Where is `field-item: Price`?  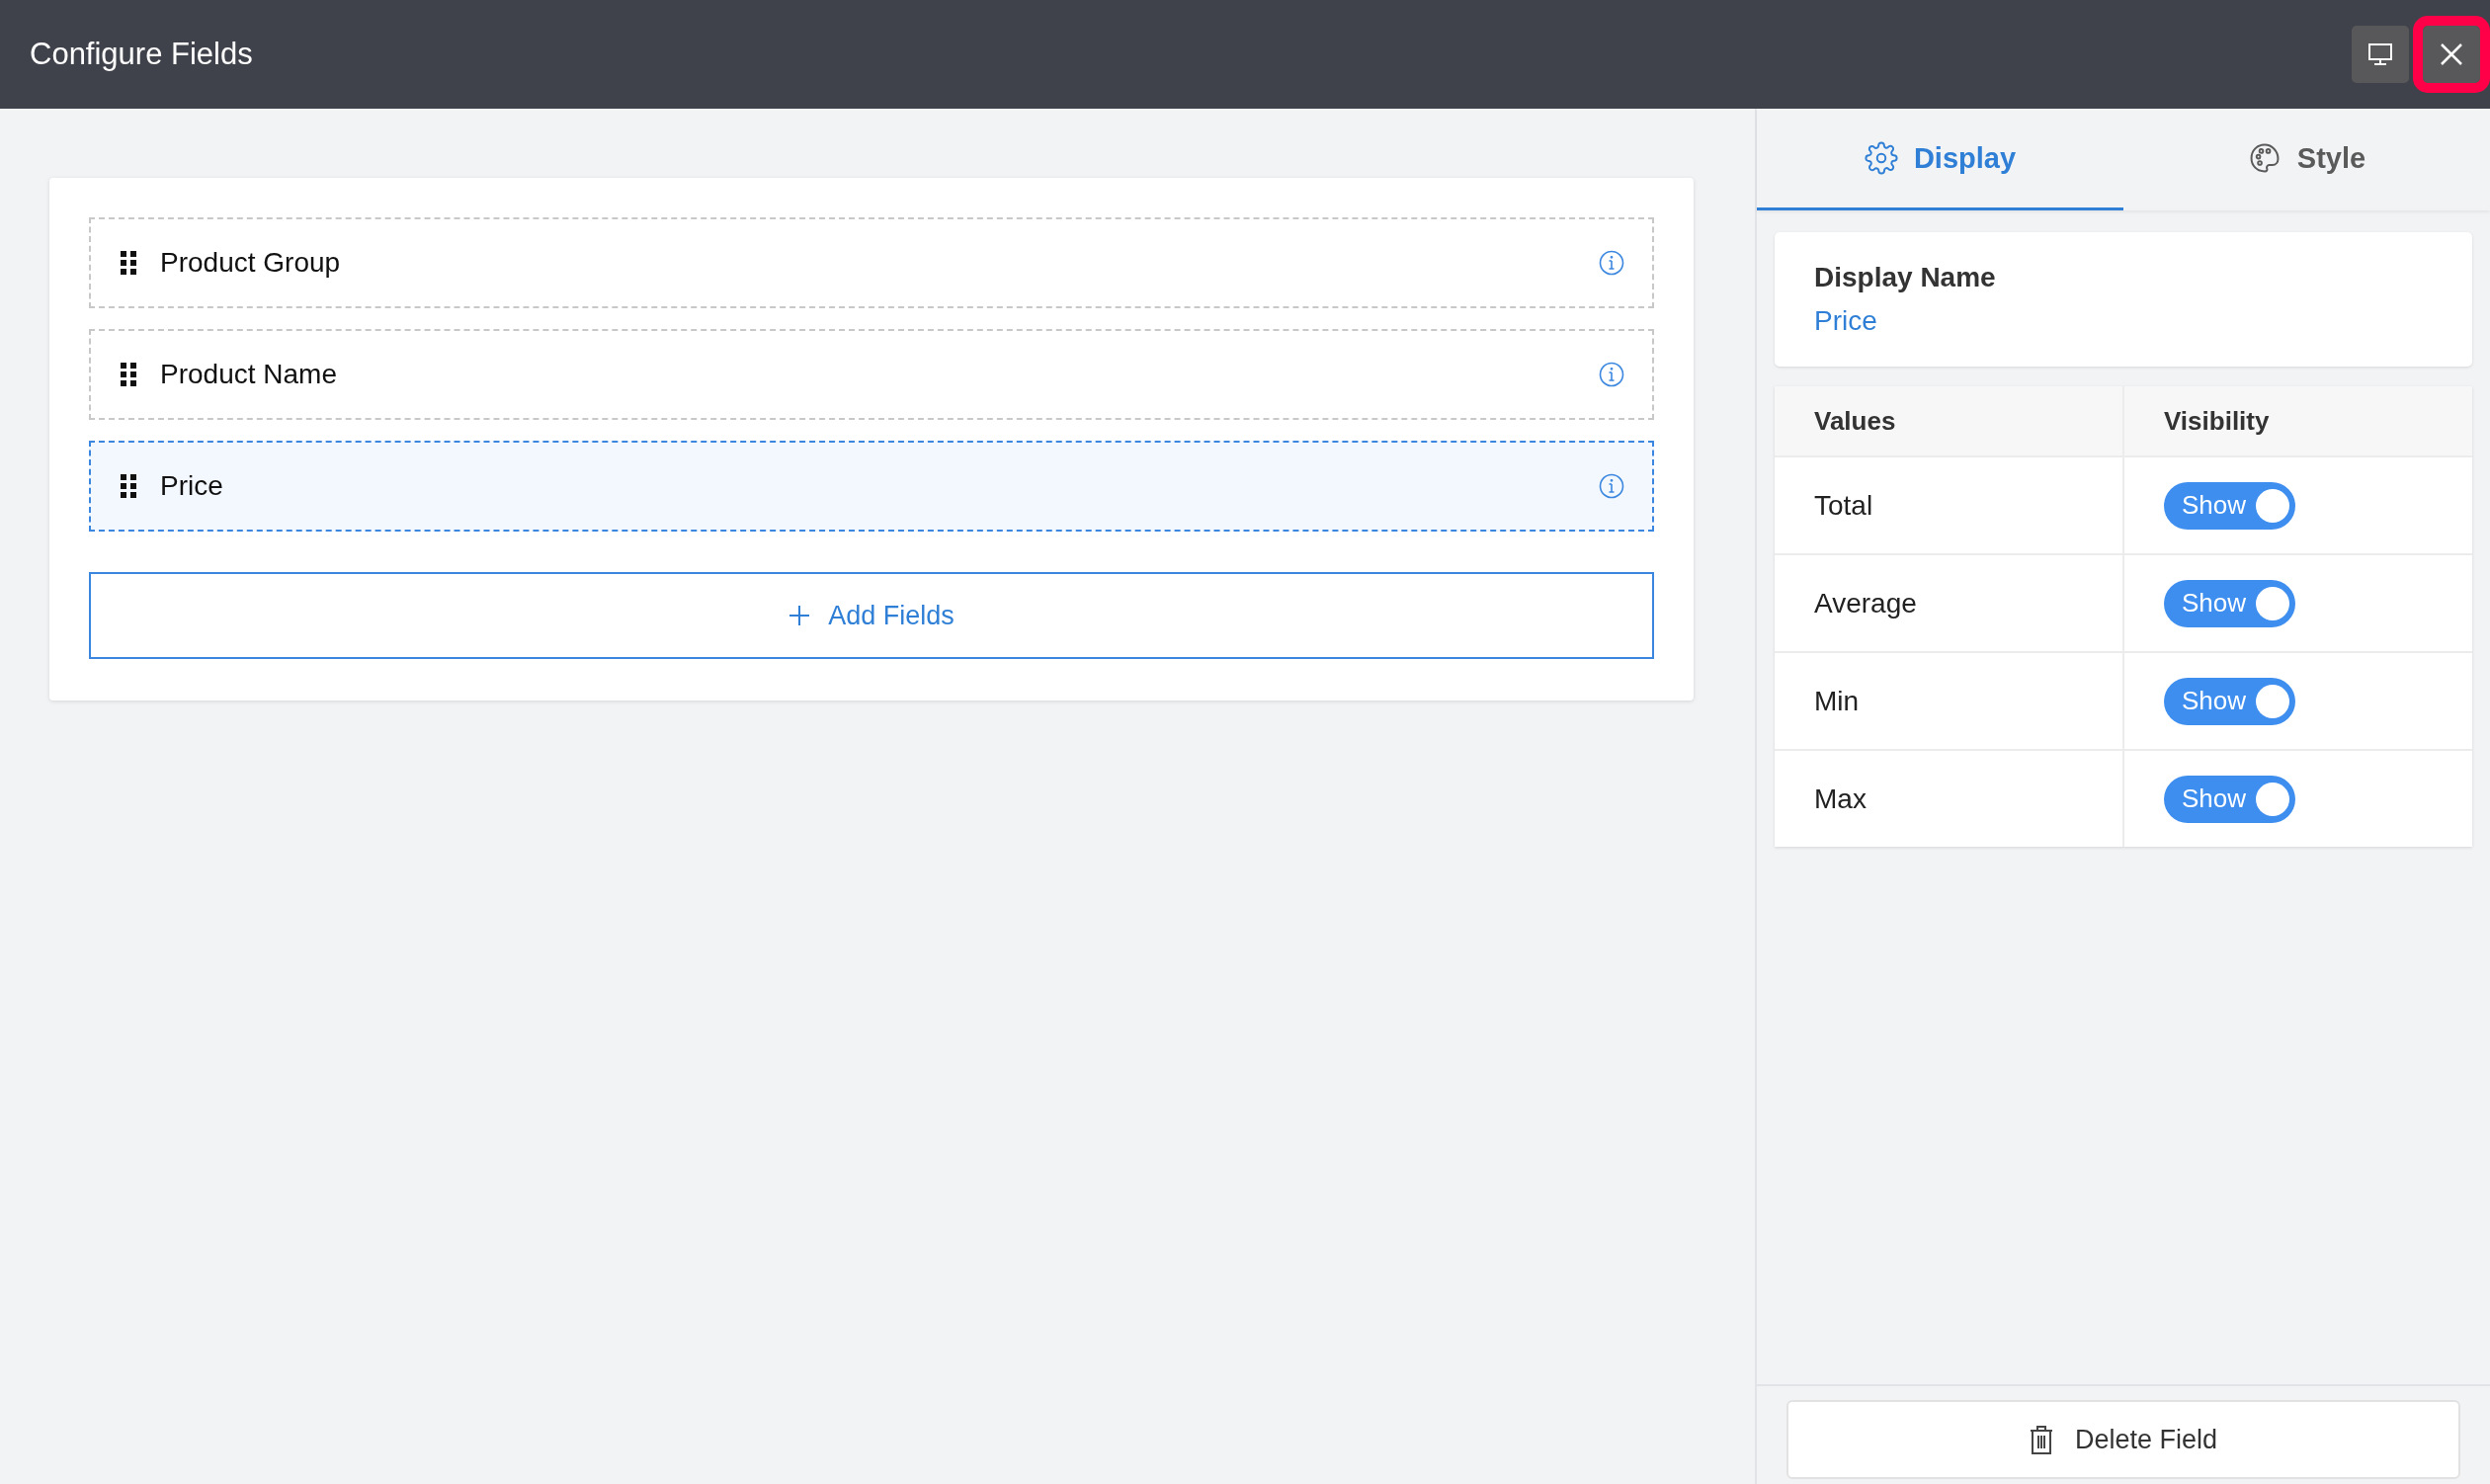
field-item: Price is located at coordinates (871, 486).